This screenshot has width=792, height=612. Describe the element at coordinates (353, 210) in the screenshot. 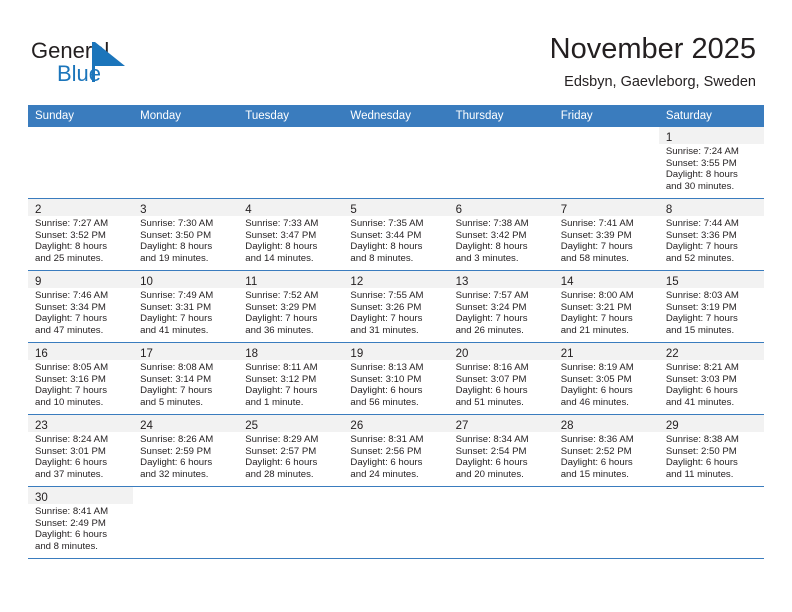

I see `day-number: 5` at that location.